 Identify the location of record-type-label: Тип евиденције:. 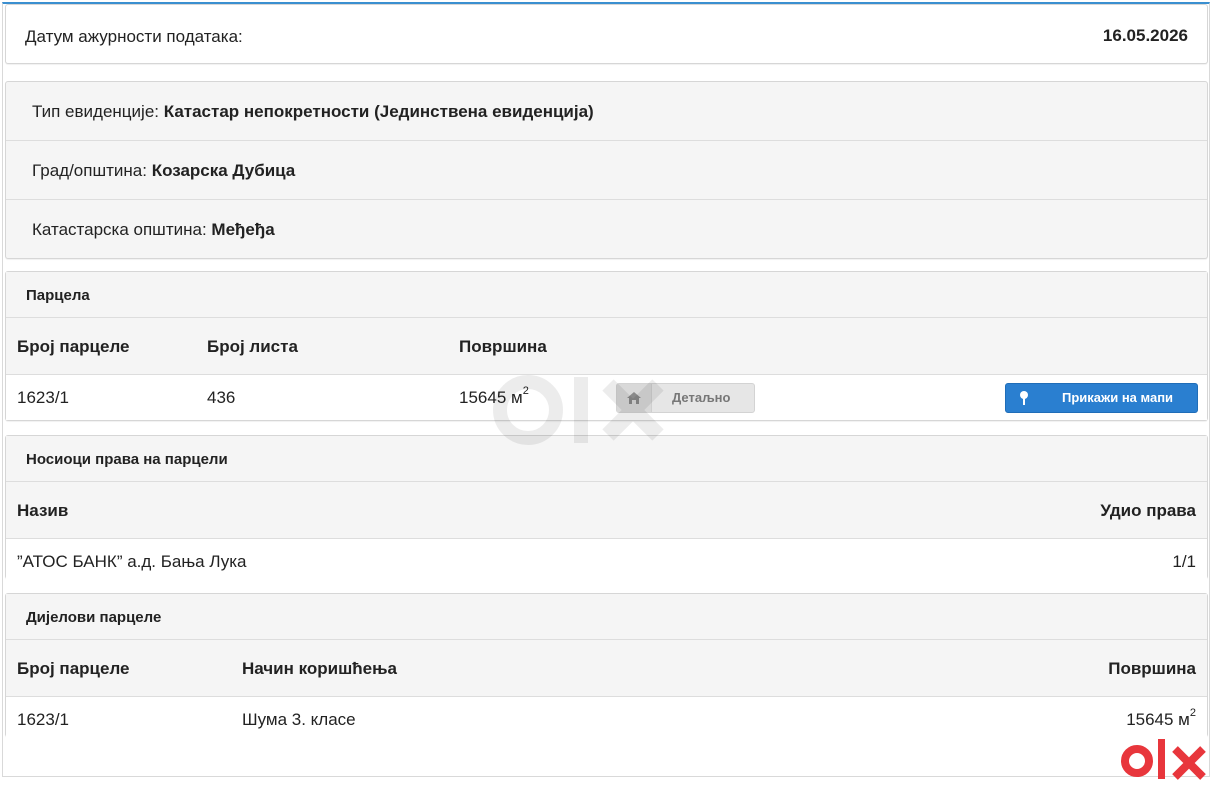
(95, 111).